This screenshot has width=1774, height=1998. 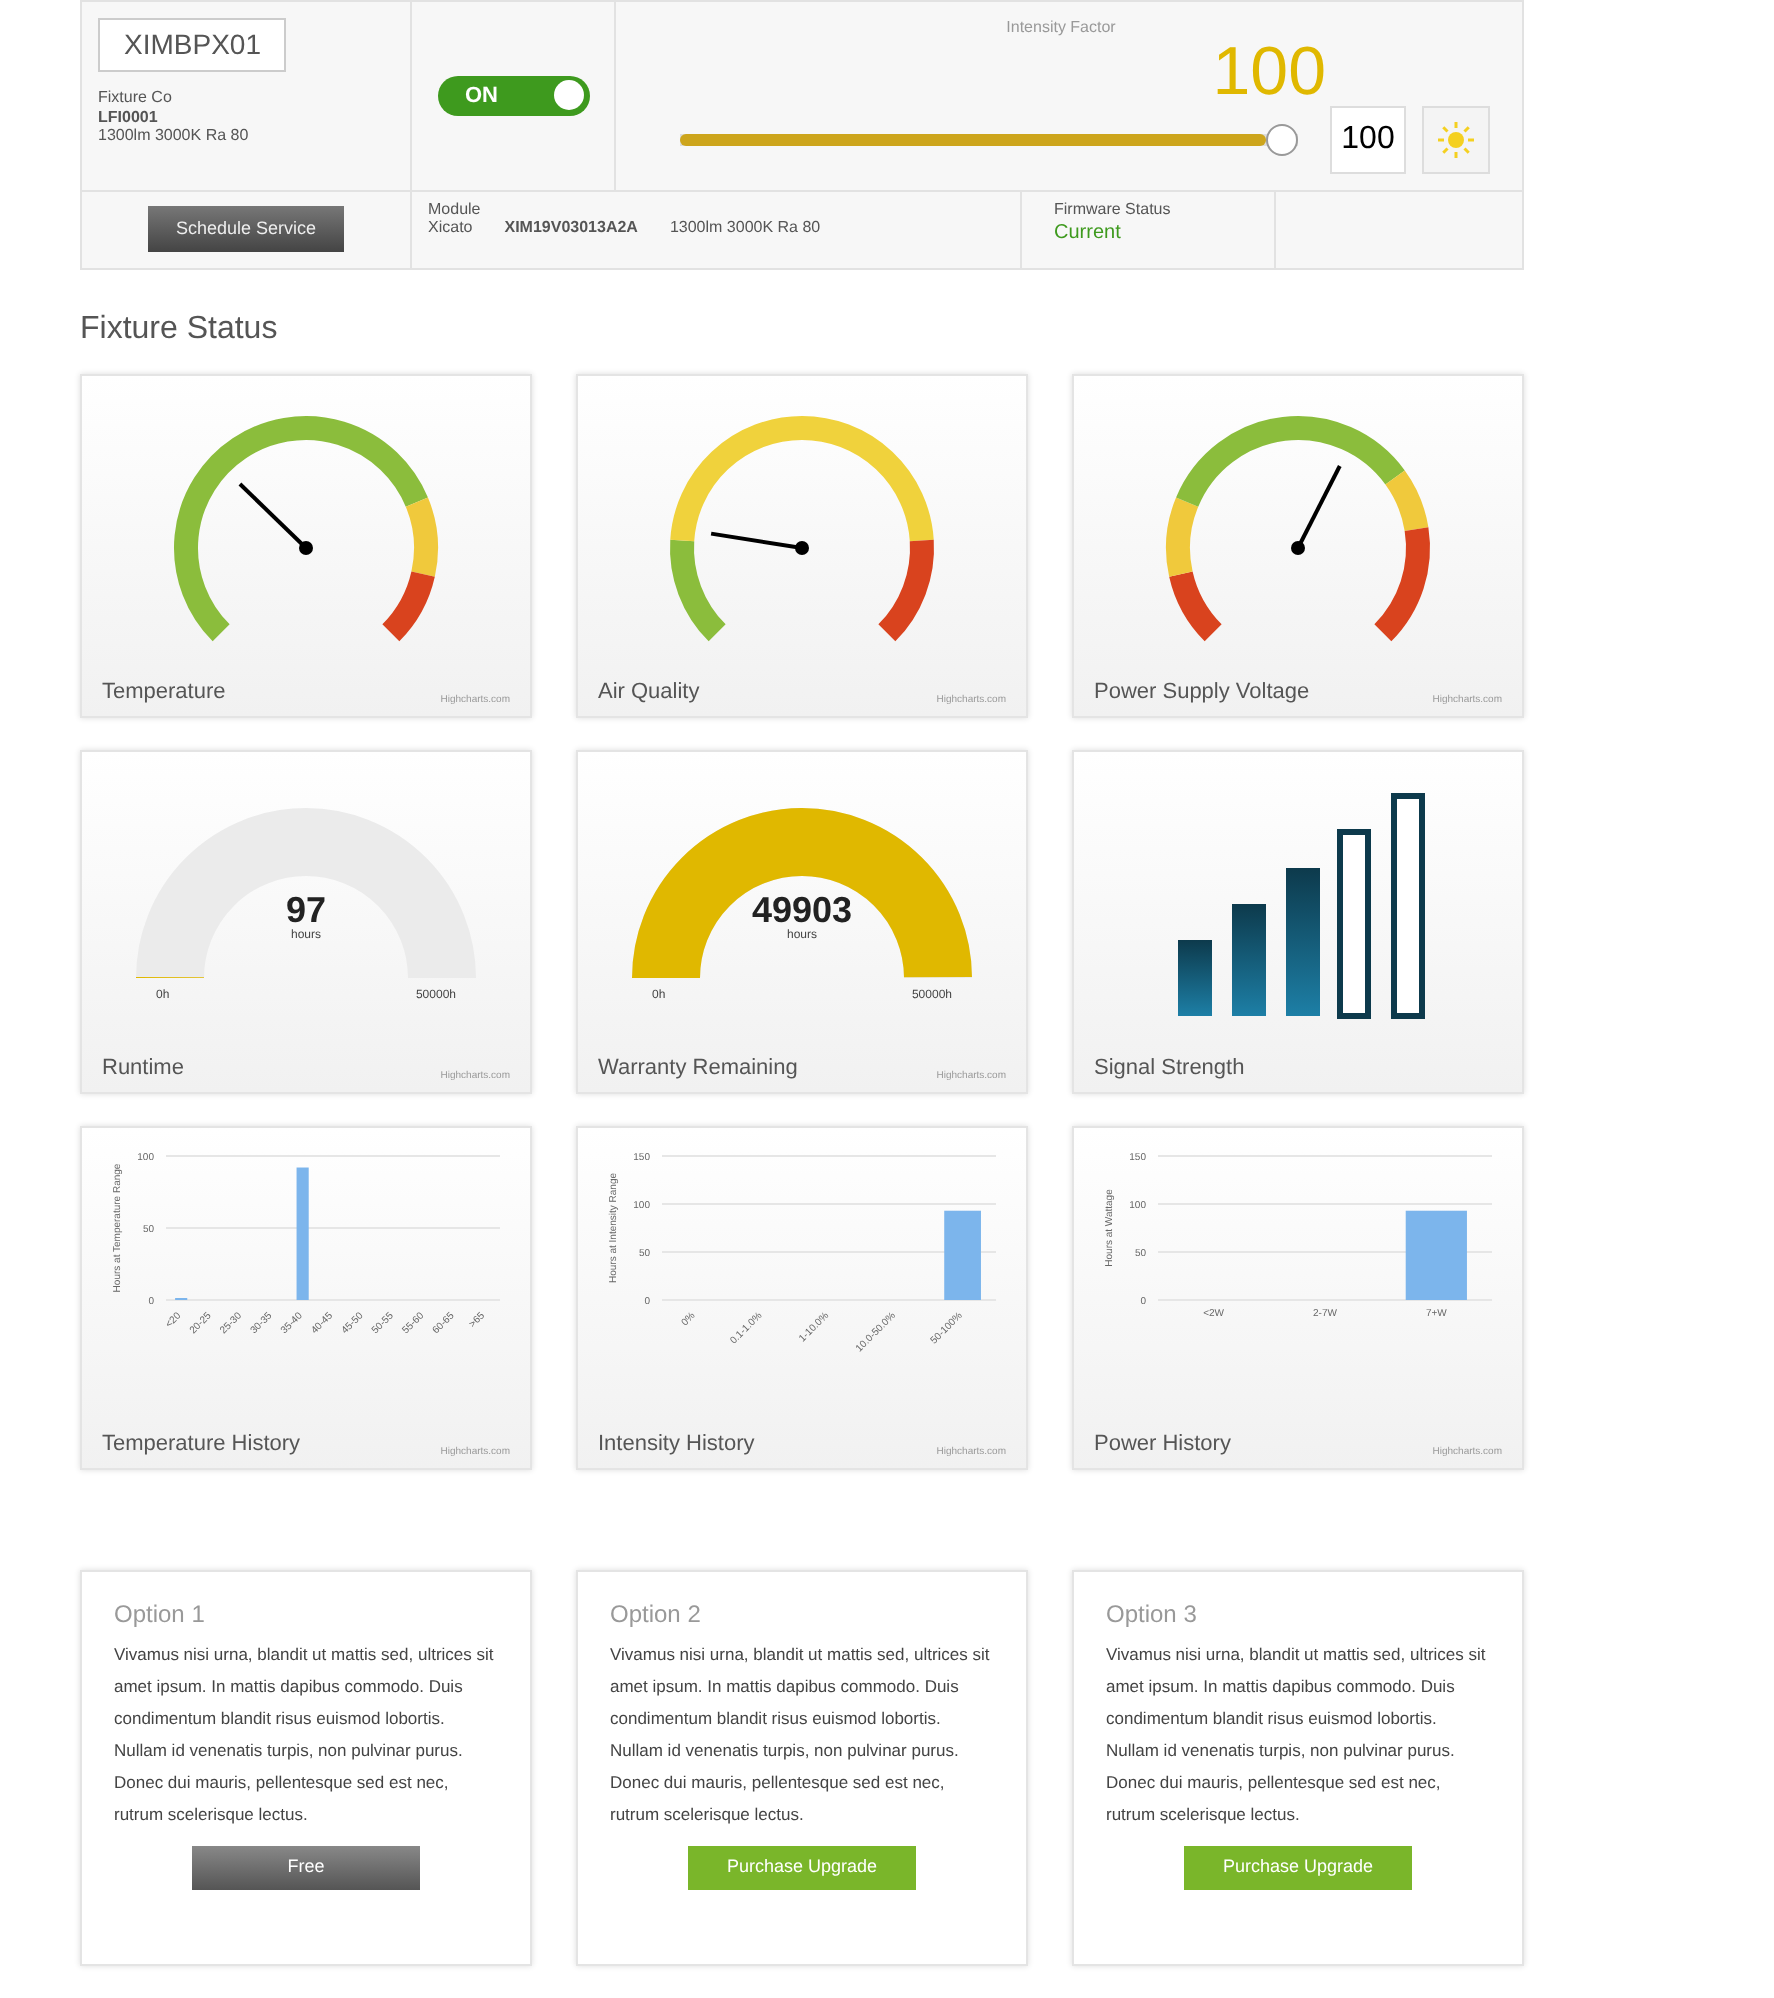 I want to click on card-title: Power Supply Voltage, so click(x=1202, y=693).